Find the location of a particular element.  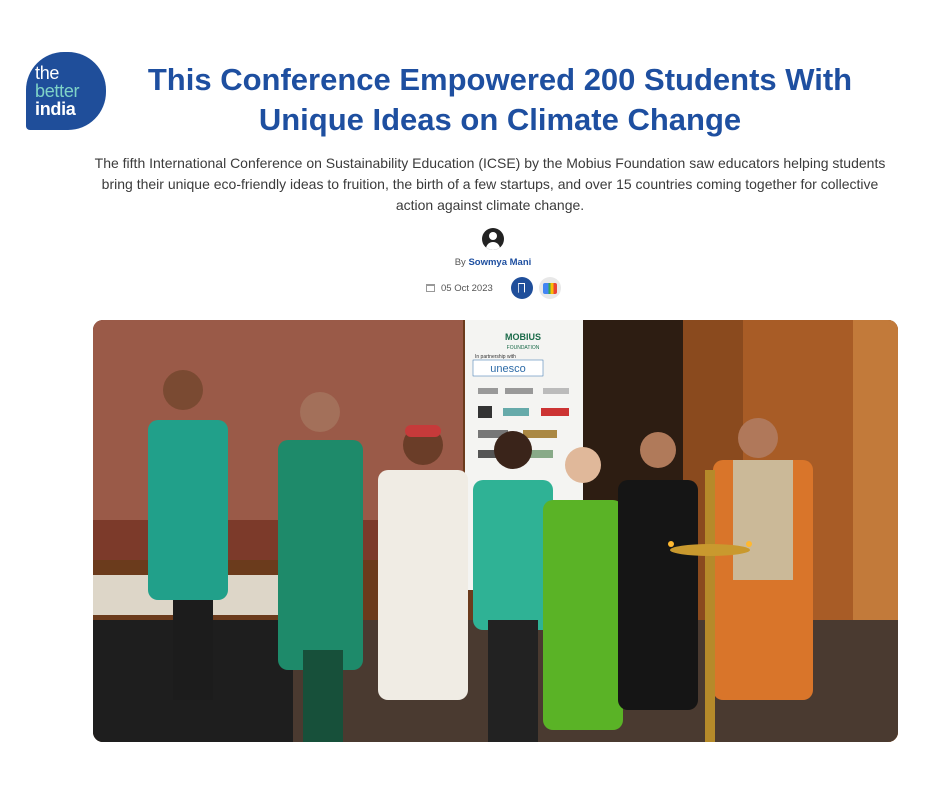

byline: By Sowmya Mani is located at coordinates (493, 262).